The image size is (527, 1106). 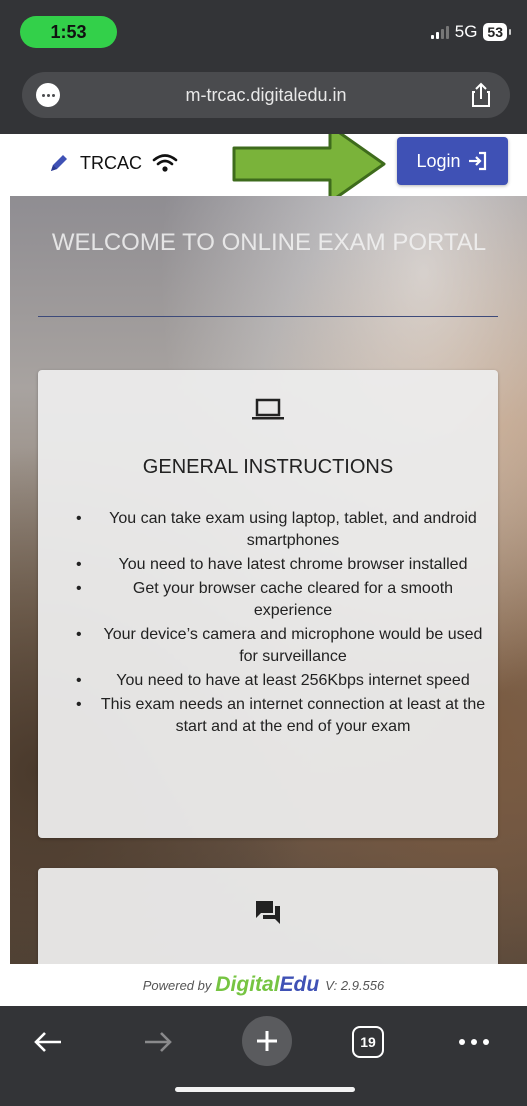 I want to click on signal-icon, so click(x=439, y=32).